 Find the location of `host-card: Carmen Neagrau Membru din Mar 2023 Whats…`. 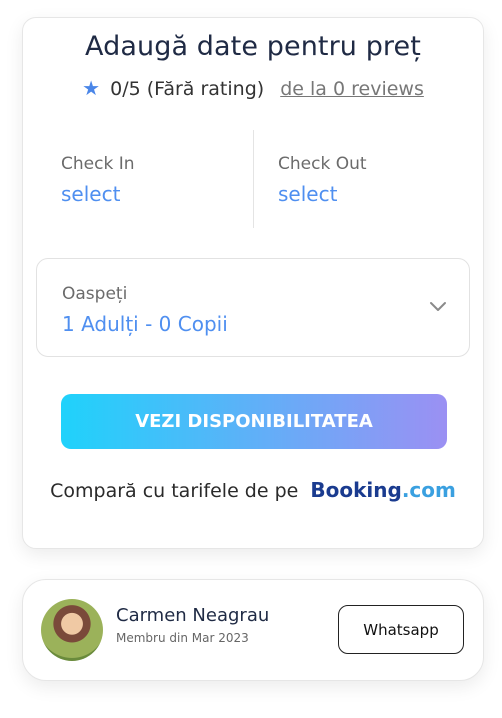

host-card: Carmen Neagrau Membru din Mar 2023 Whats… is located at coordinates (253, 630).